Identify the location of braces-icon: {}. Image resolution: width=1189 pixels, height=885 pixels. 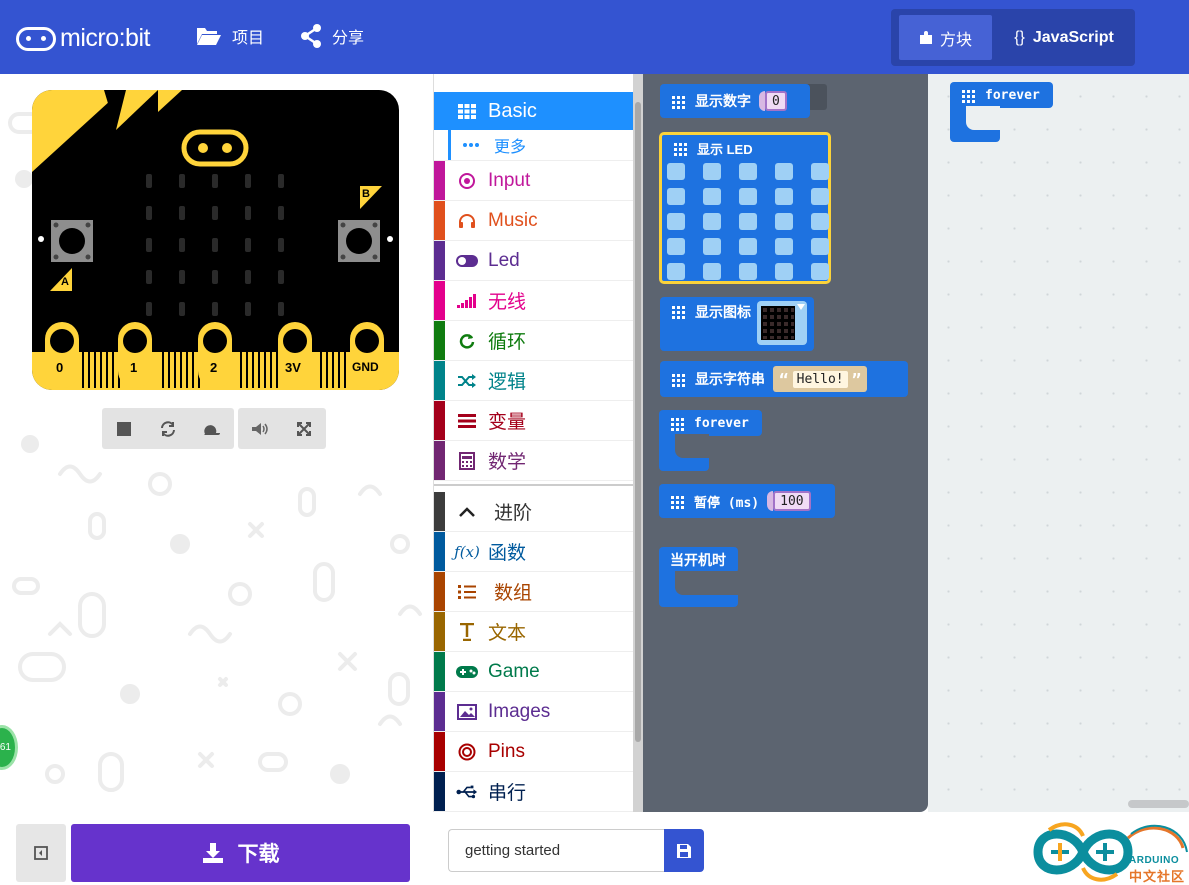
(1019, 37).